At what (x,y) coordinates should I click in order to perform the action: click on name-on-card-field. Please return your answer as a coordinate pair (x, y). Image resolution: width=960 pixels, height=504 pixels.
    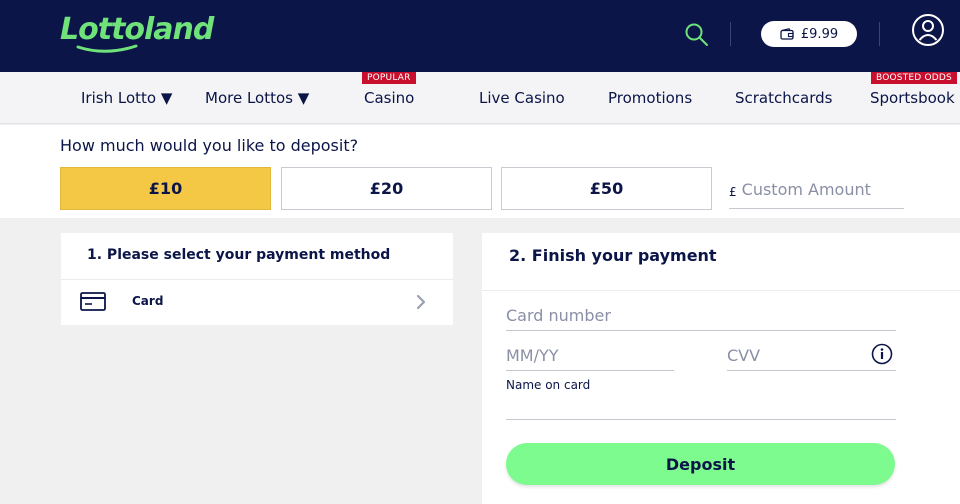
    Looking at the image, I should click on (701, 406).